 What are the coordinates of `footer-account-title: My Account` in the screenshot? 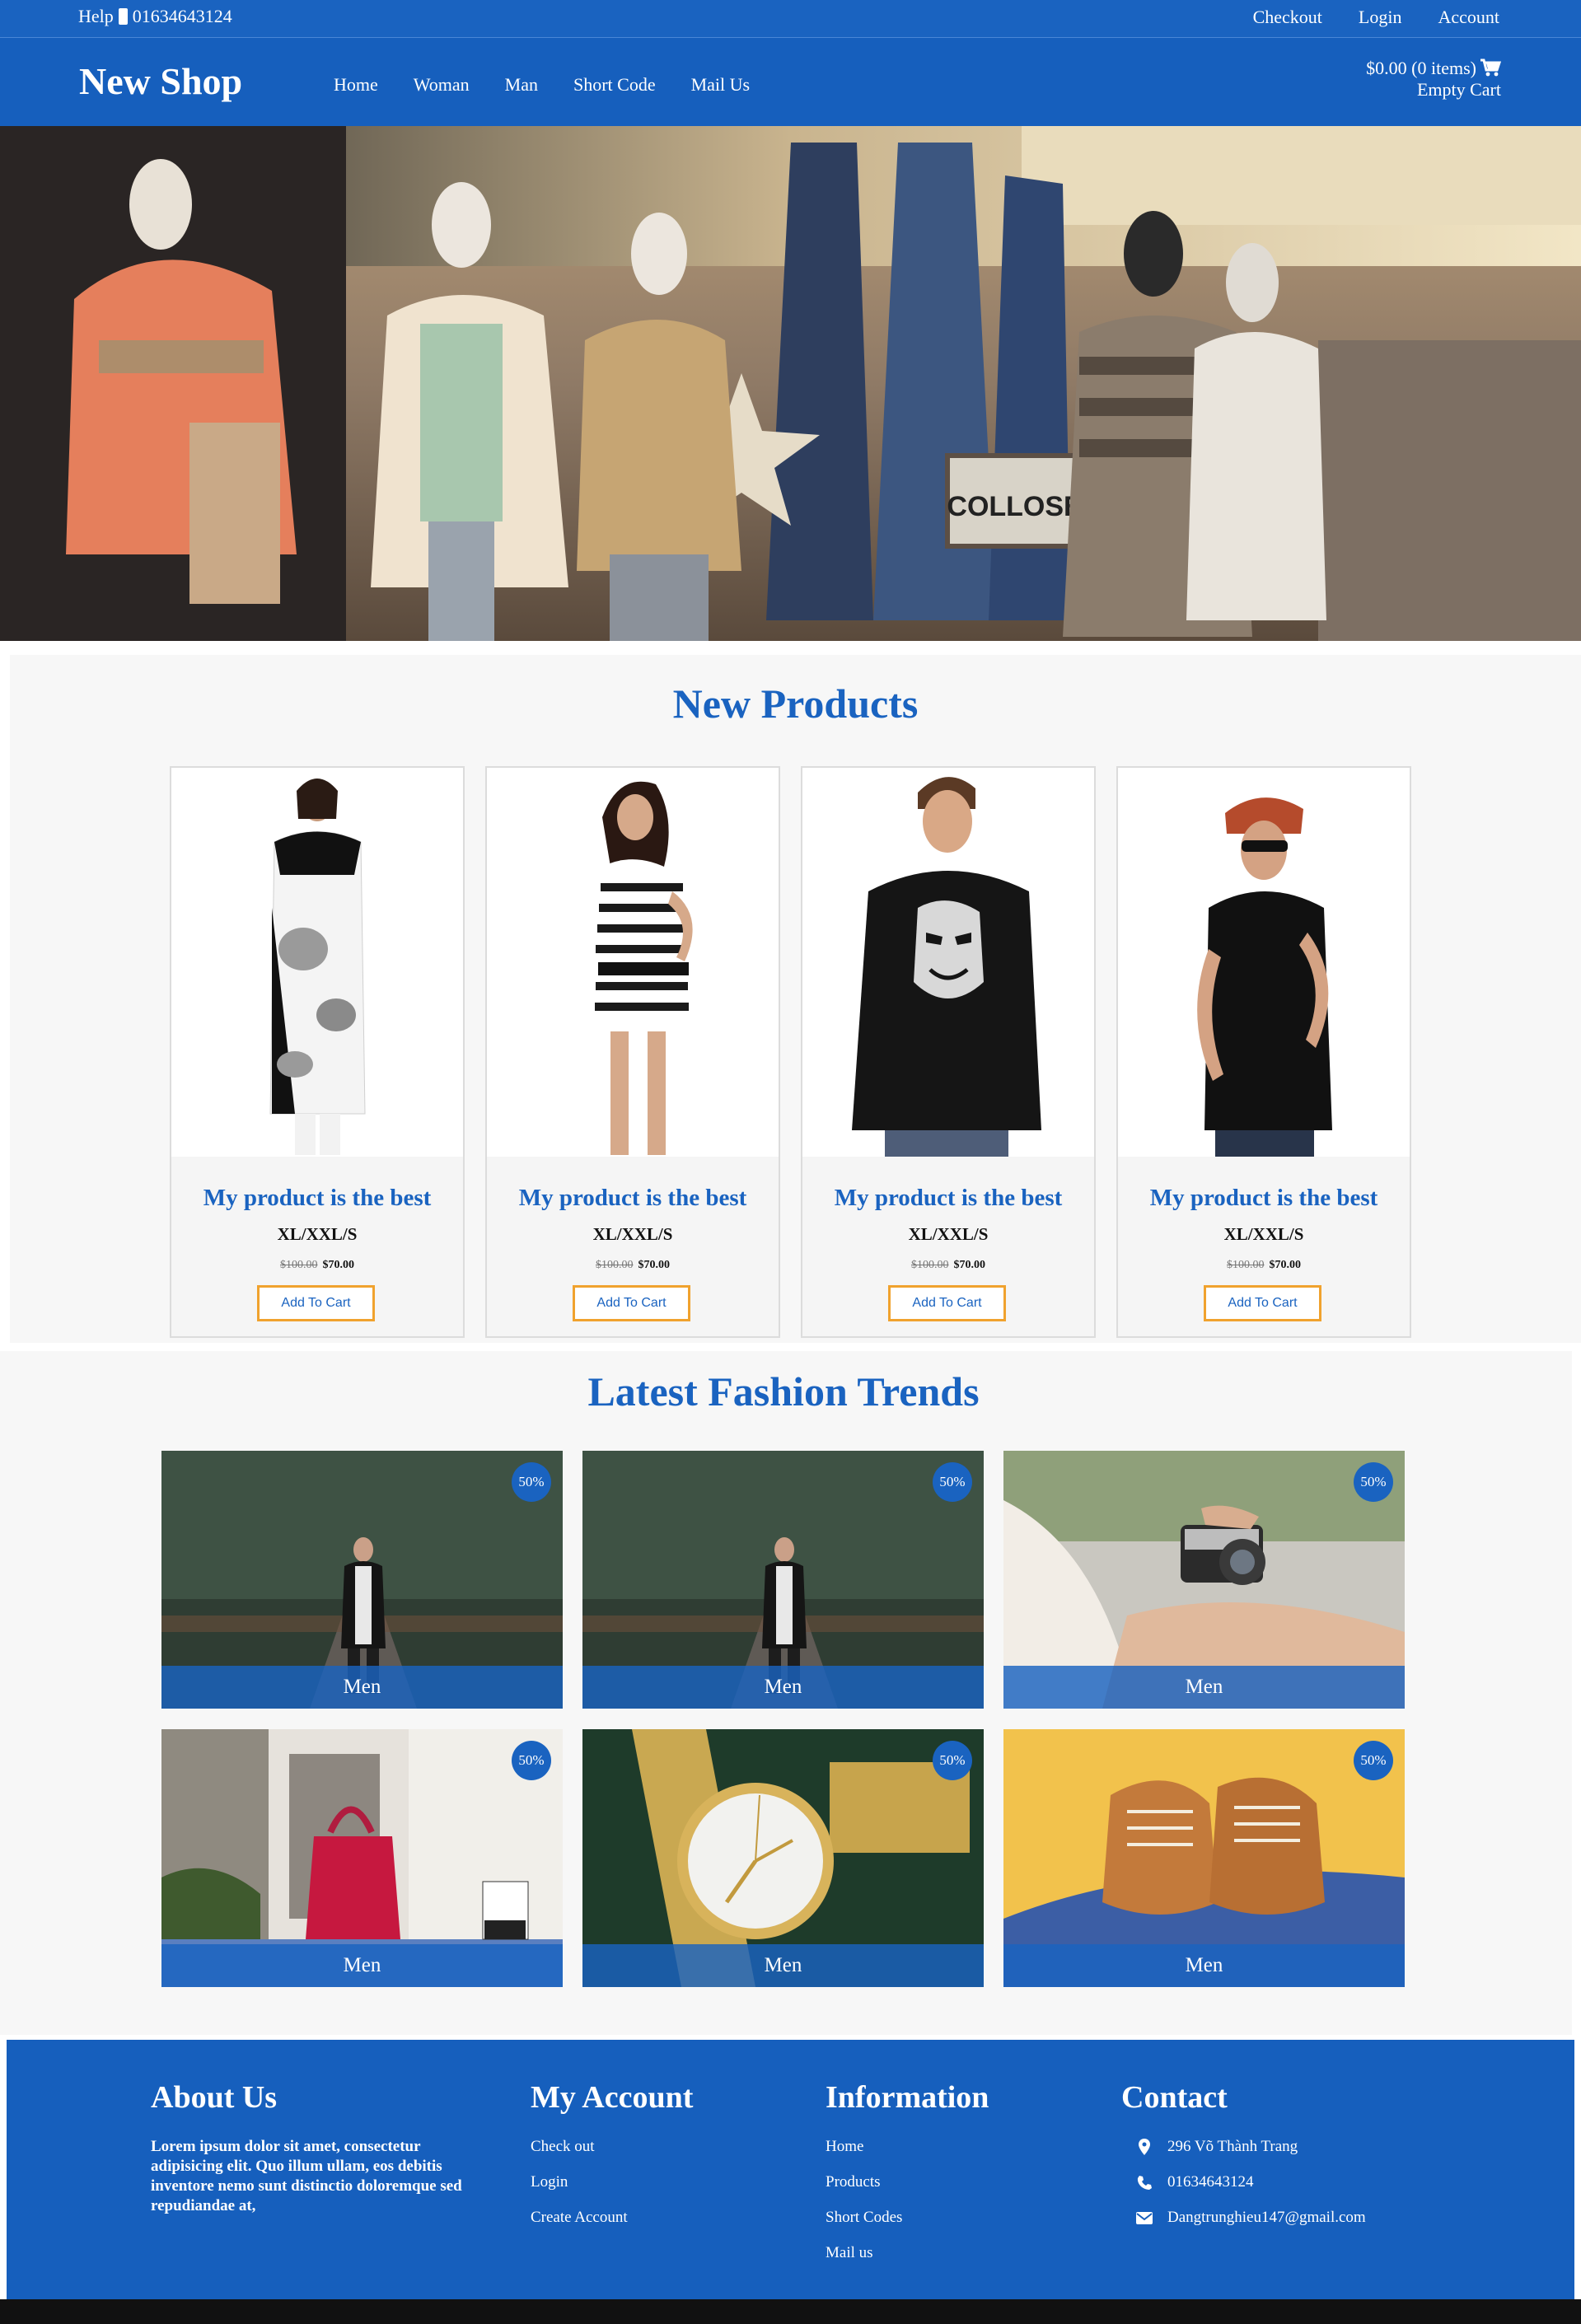 It's located at (612, 2097).